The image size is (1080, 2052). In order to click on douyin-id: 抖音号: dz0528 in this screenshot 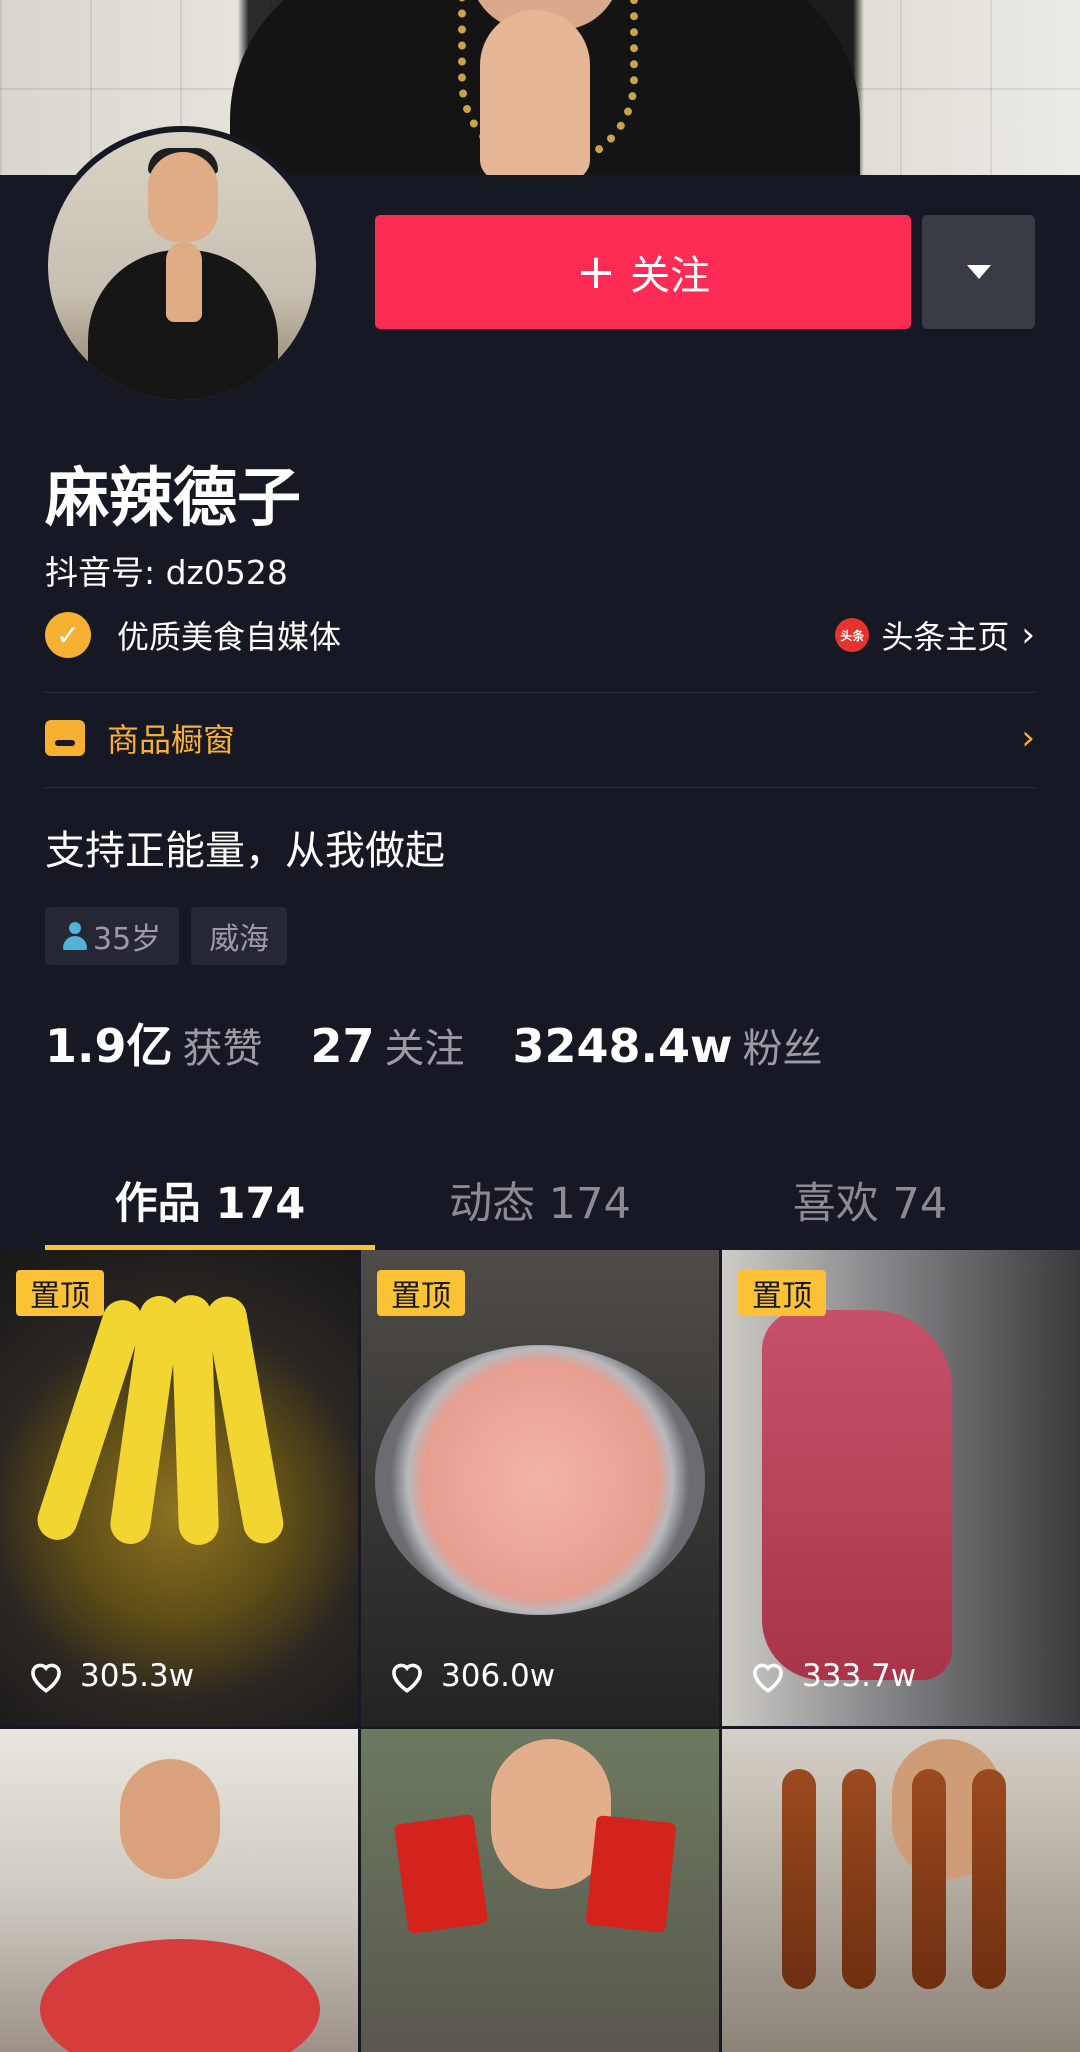, I will do `click(166, 572)`.